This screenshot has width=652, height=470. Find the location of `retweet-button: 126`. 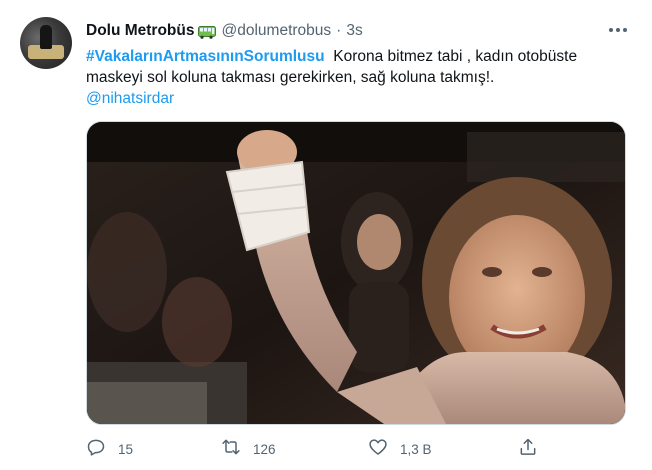

retweet-button: 126 is located at coordinates (248, 449).